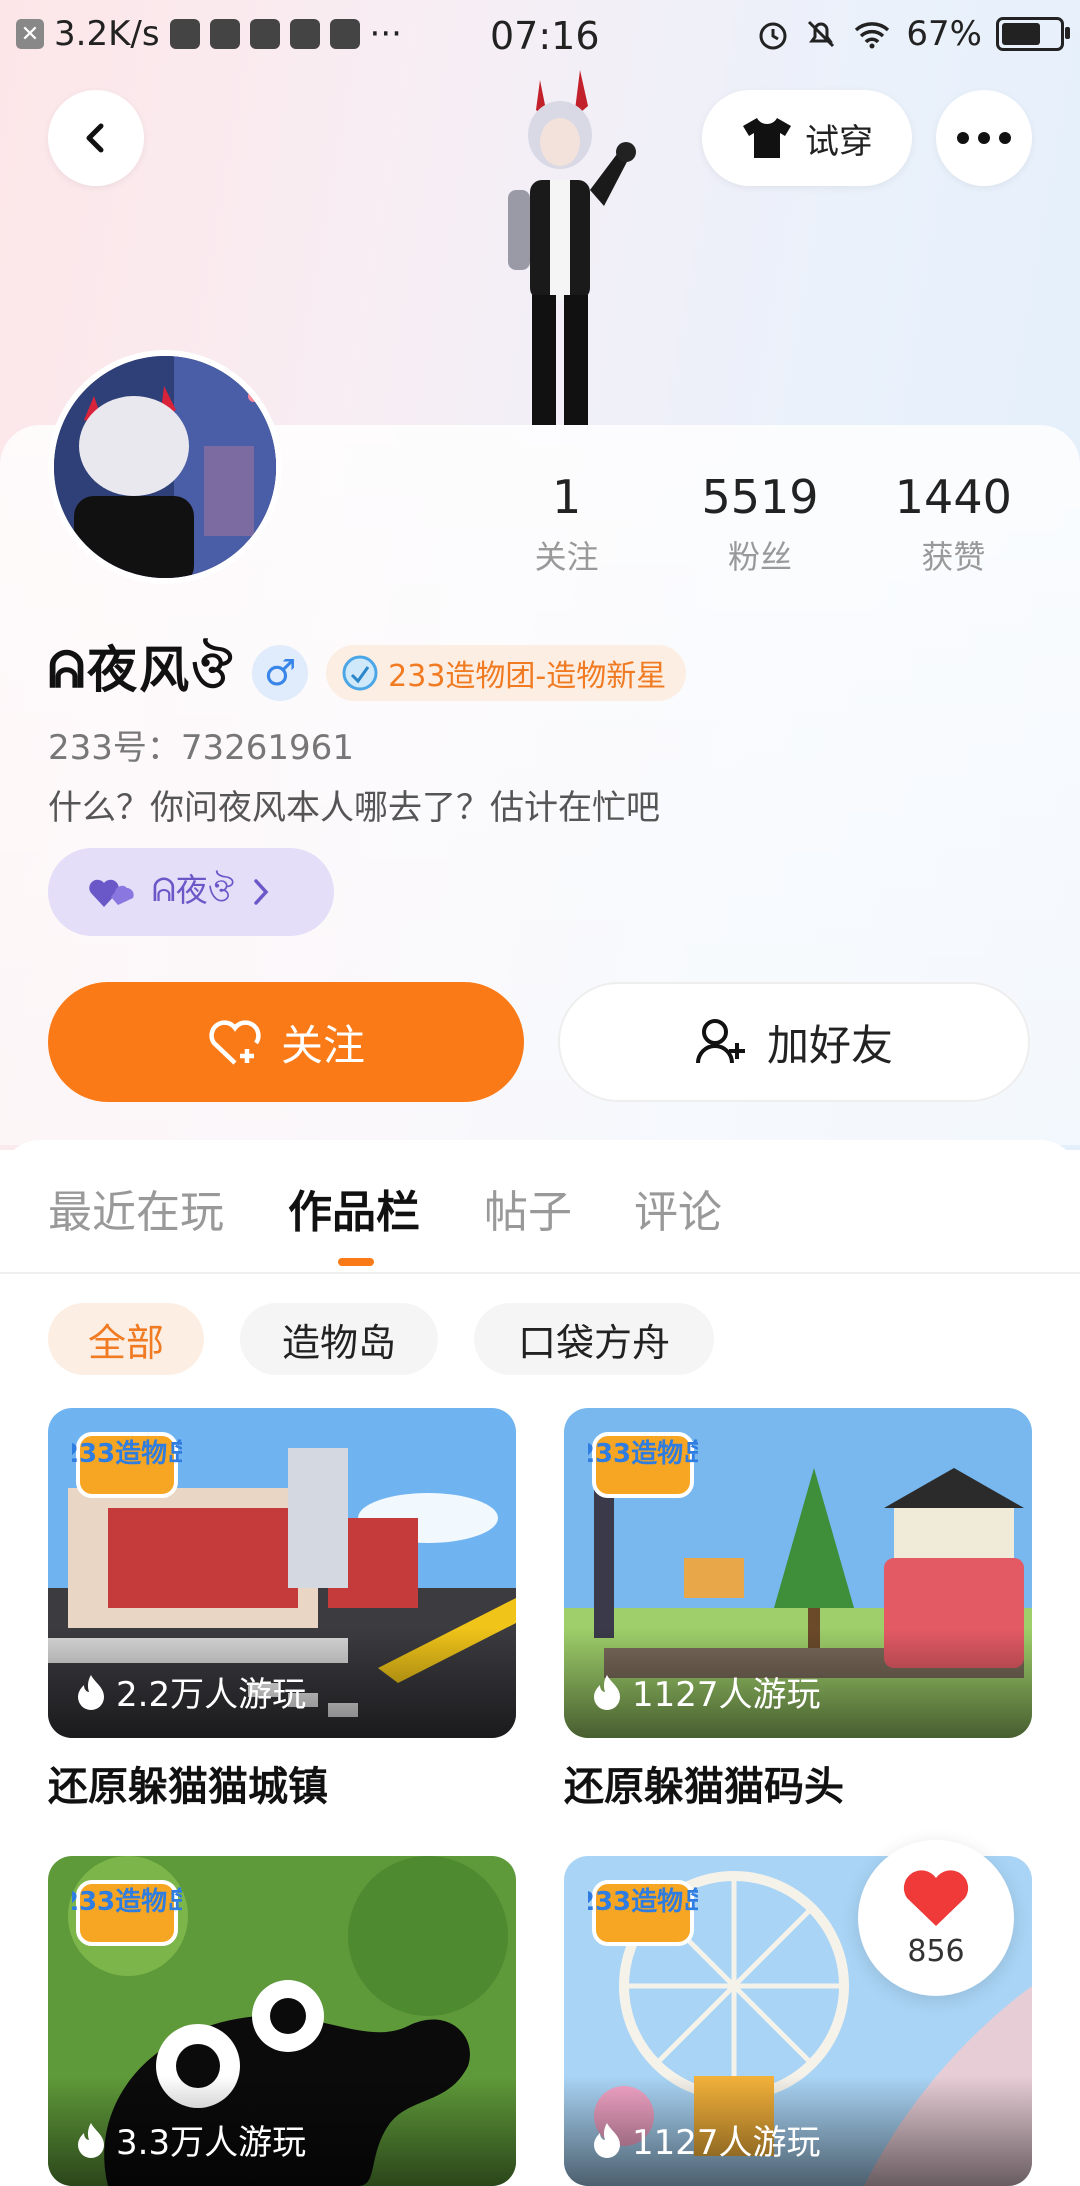 The height and width of the screenshot is (2186, 1080). Describe the element at coordinates (560, 247) in the screenshot. I see `avatar-3d-figure` at that location.